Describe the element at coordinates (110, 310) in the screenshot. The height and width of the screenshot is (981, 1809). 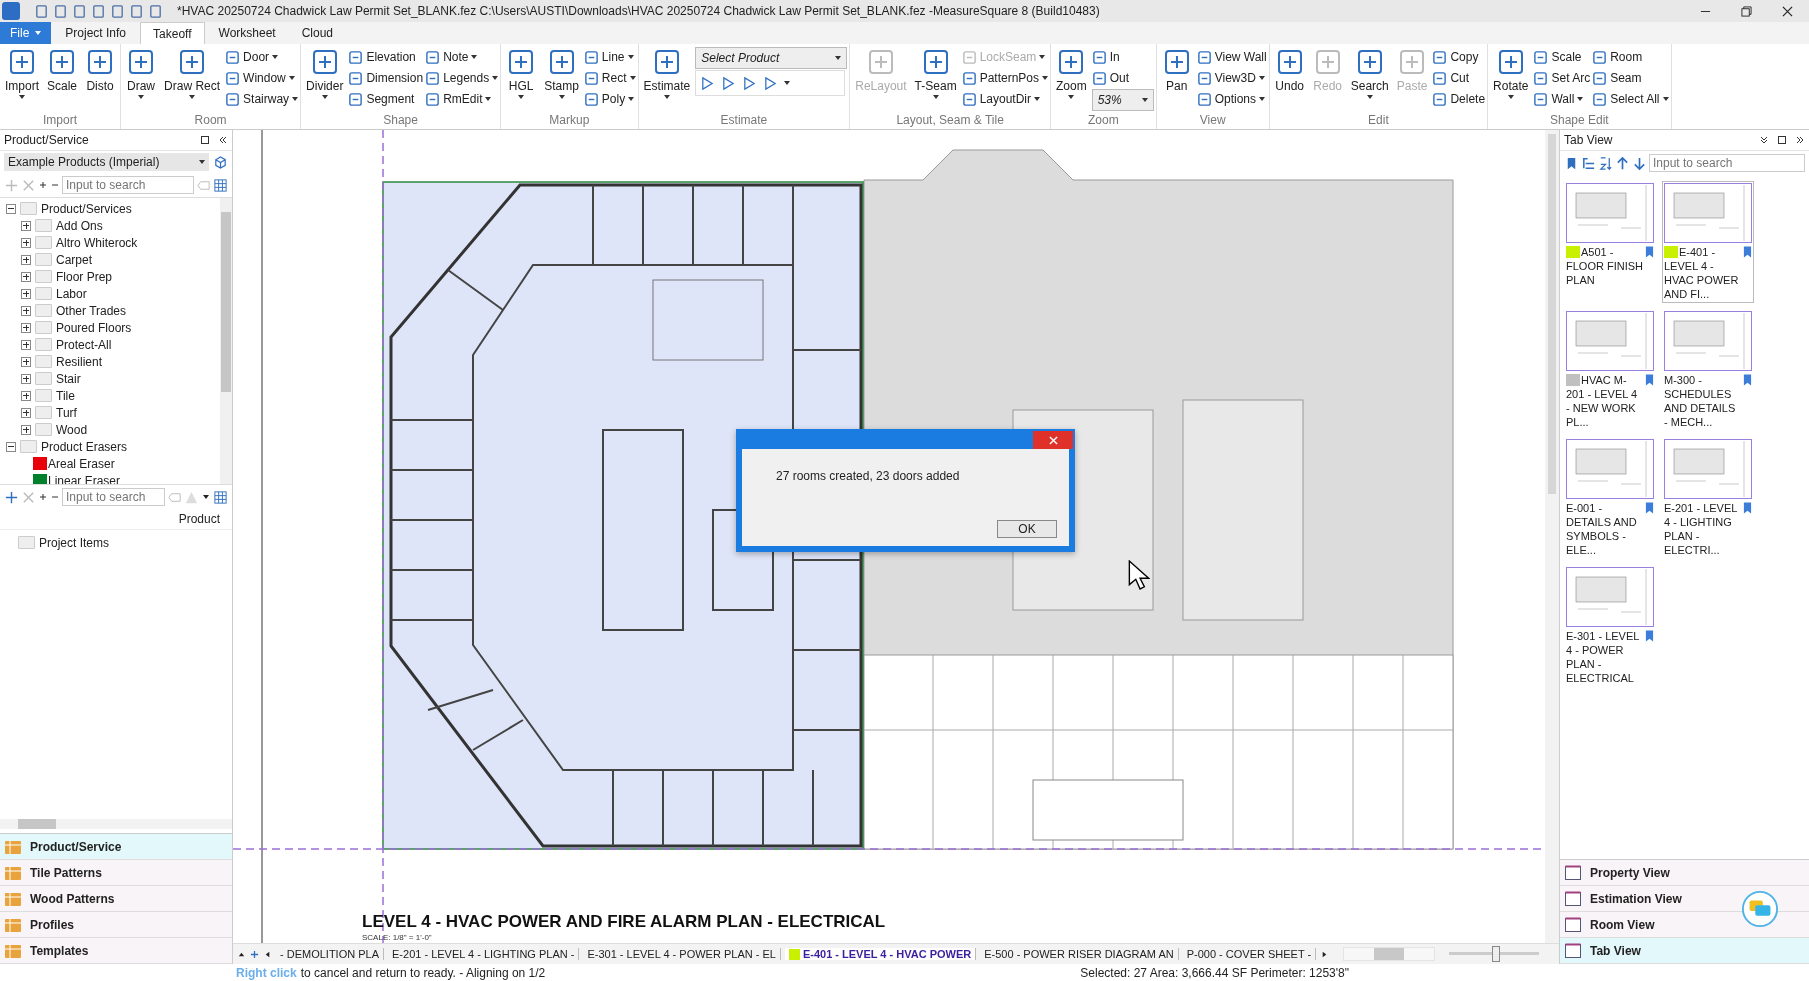
I see `tree-item: Other Trades` at that location.